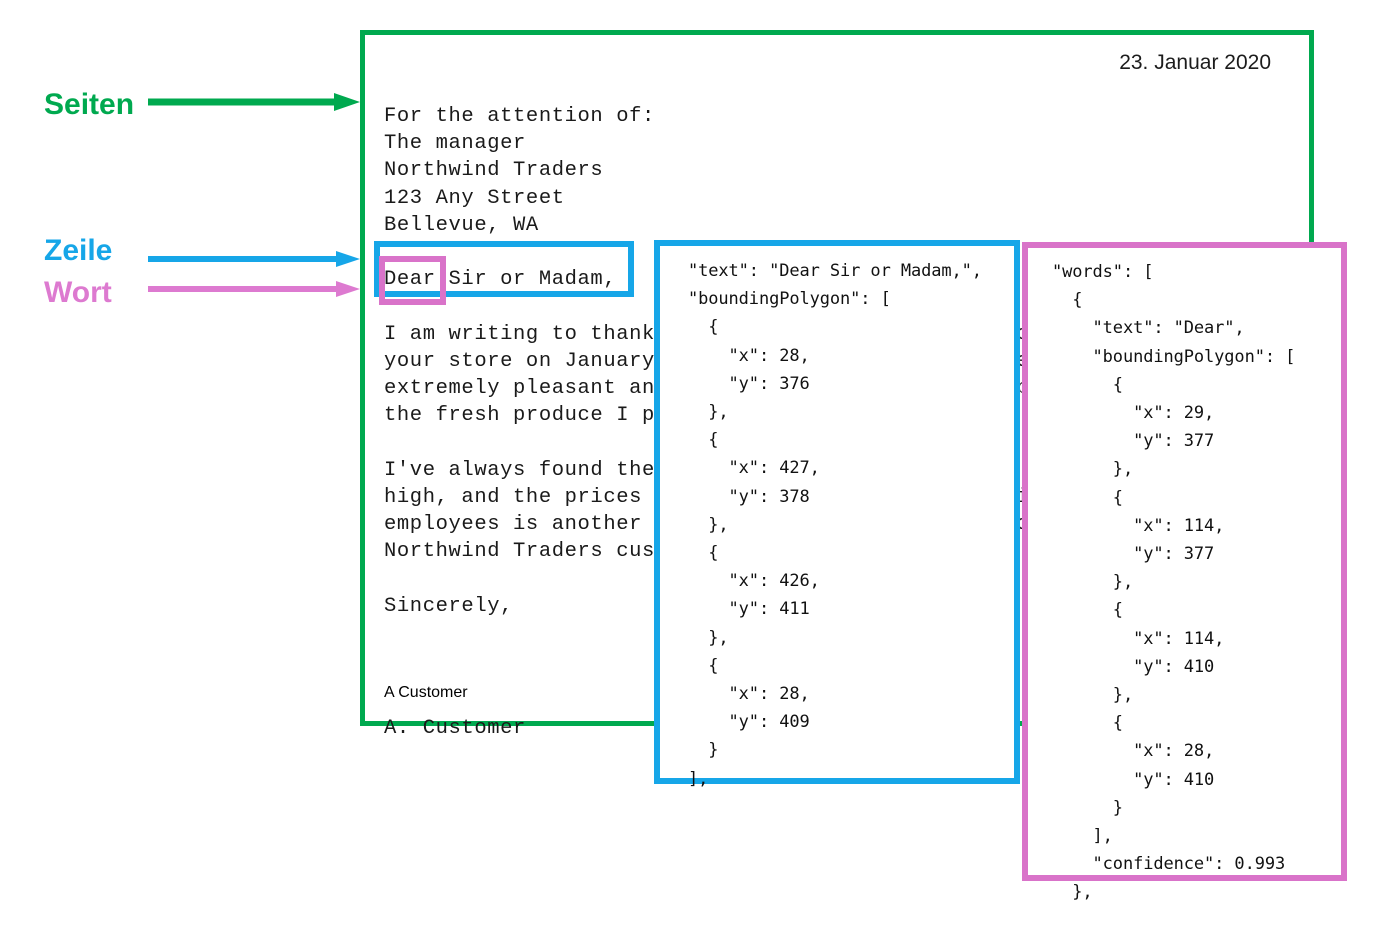  Describe the element at coordinates (254, 289) in the screenshot. I see `arrow-right-icon-wort` at that location.